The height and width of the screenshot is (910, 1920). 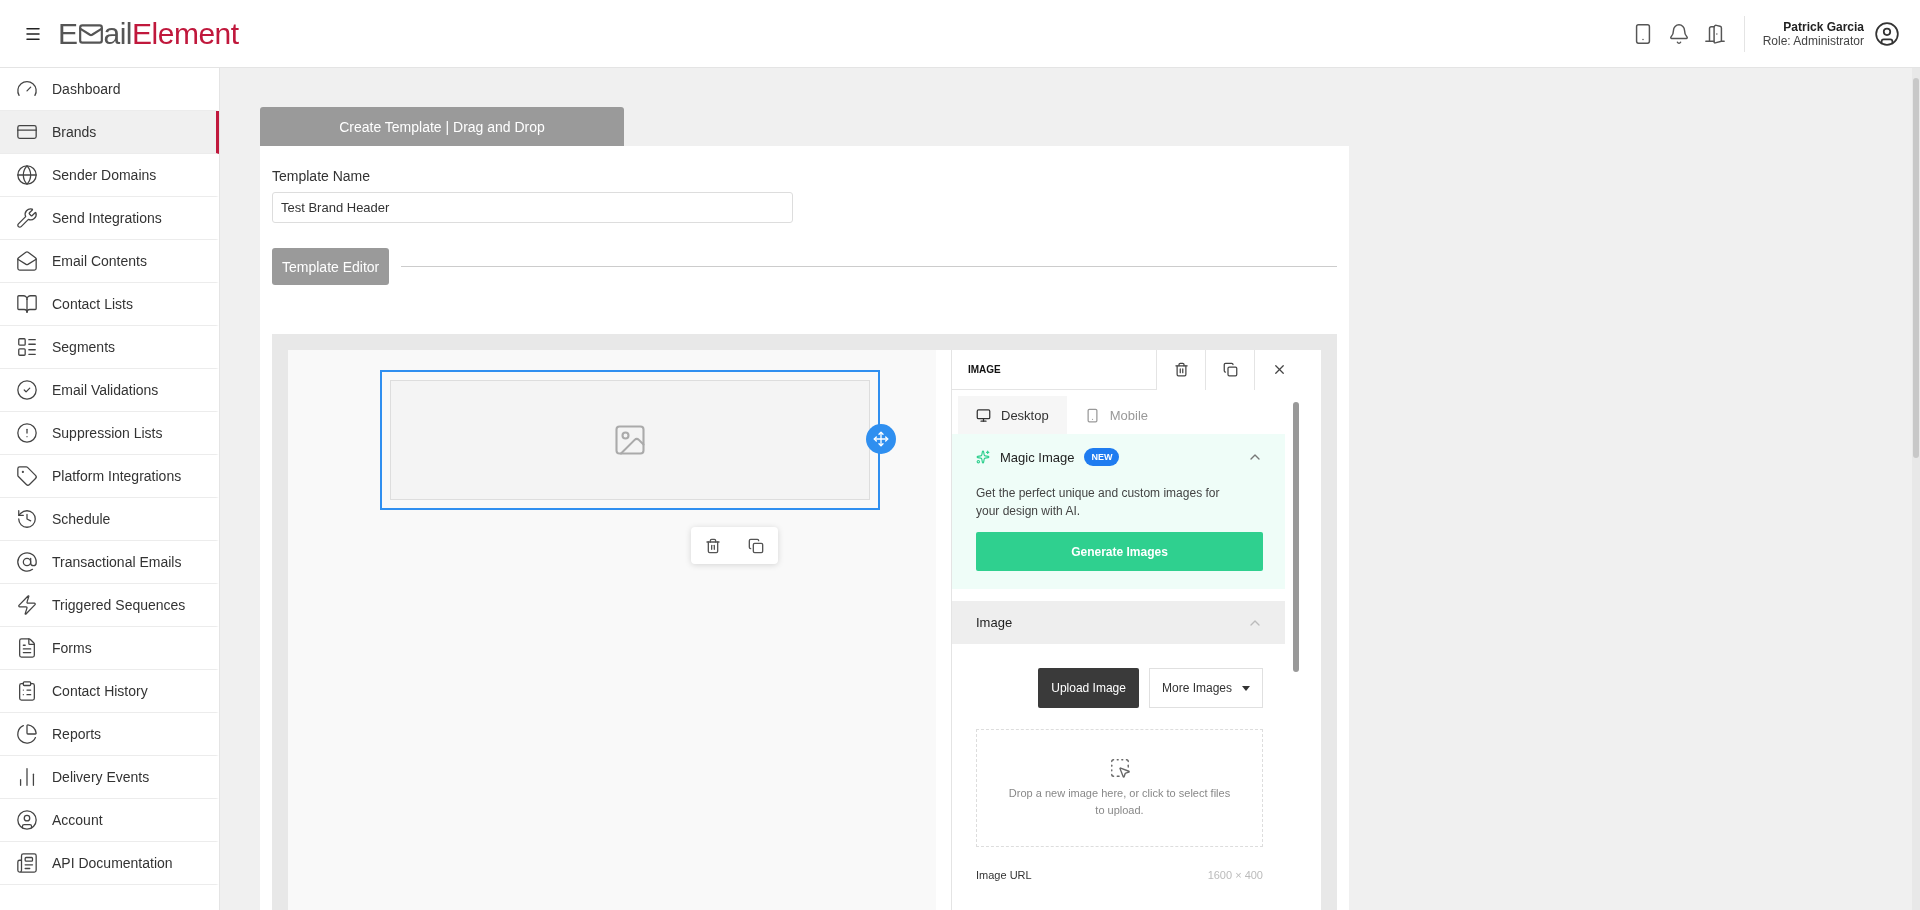 What do you see at coordinates (1246, 688) in the screenshot?
I see `caret-icon` at bounding box center [1246, 688].